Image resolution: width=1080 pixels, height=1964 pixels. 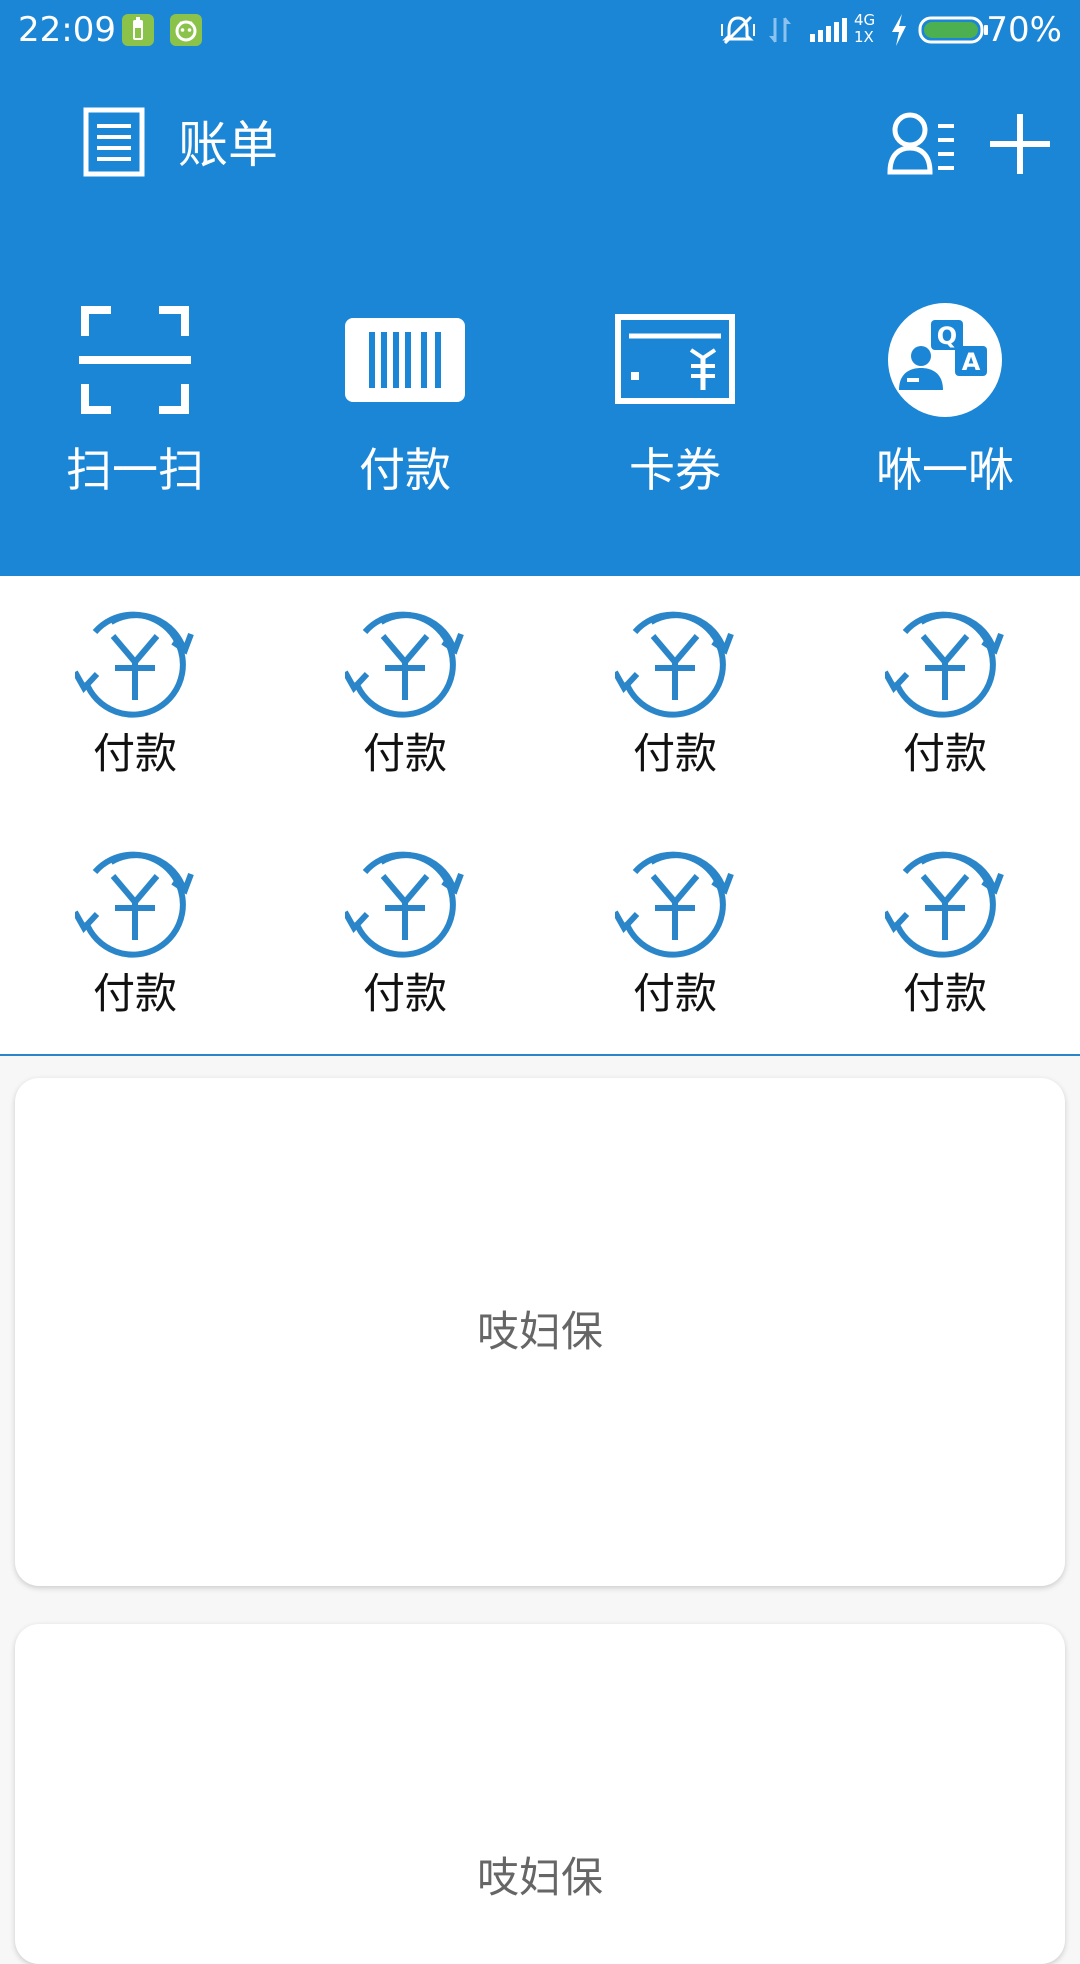 I want to click on scan-icon, so click(x=135, y=360).